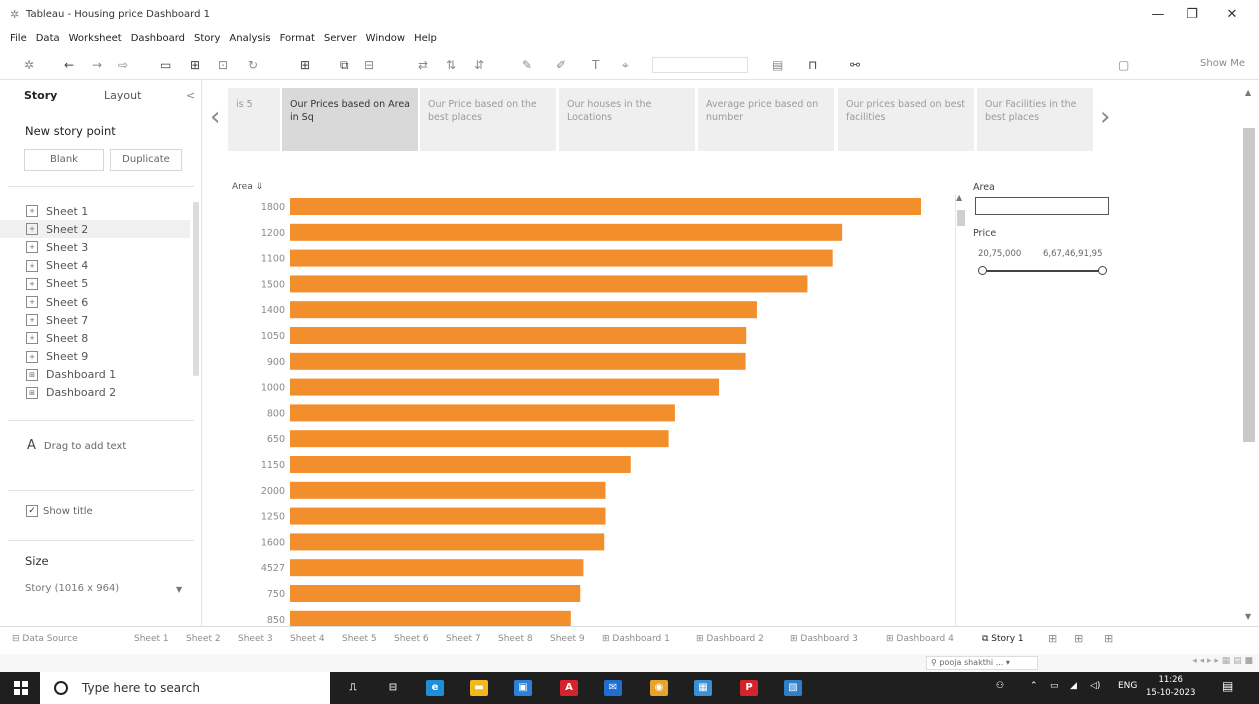  What do you see at coordinates (305, 65) in the screenshot?
I see `new-worksheet-icon: ⊞` at bounding box center [305, 65].